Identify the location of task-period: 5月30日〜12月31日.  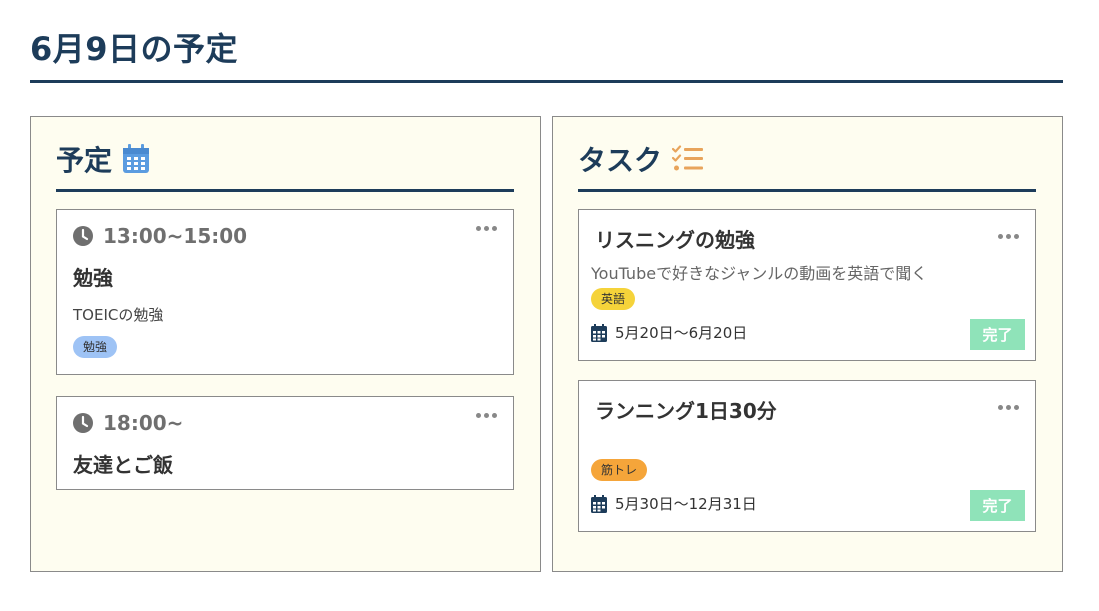
(686, 504).